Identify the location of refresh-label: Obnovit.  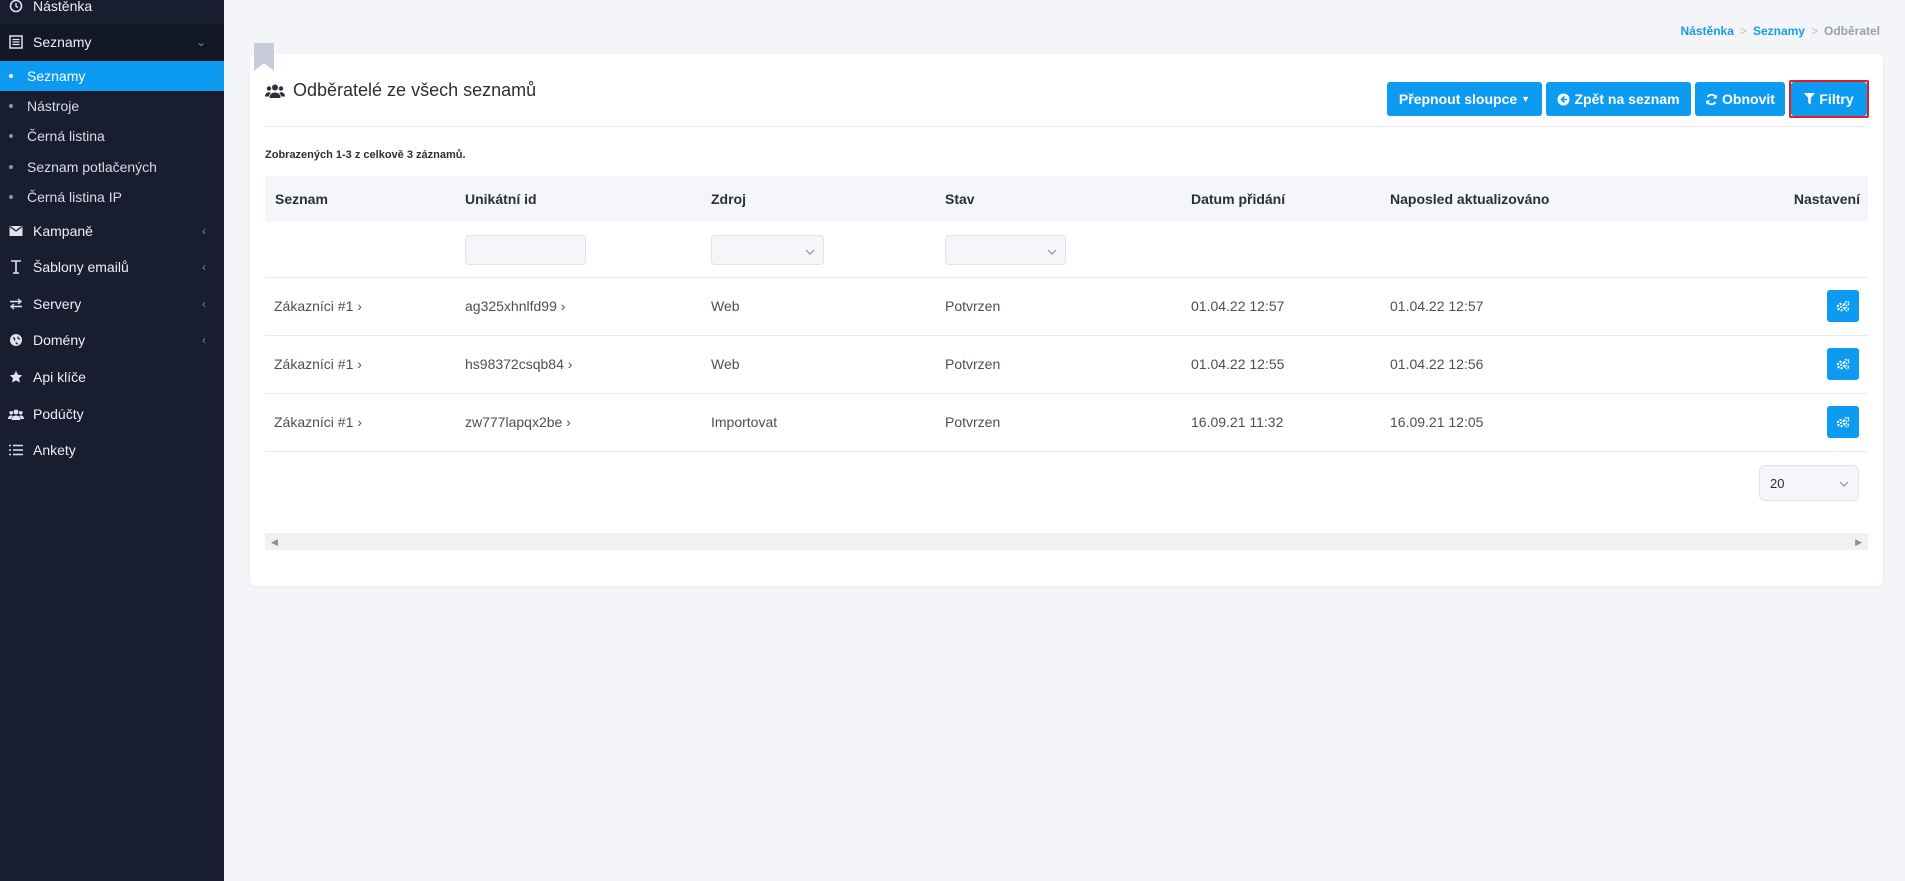
(1748, 99).